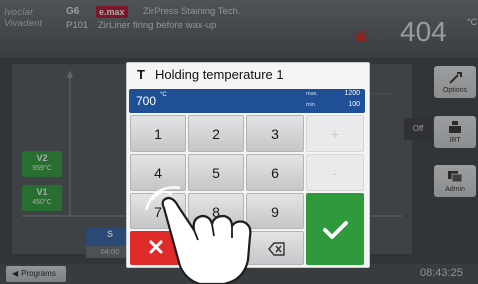 This screenshot has width=478, height=284. I want to click on key-3: 3, so click(275, 133).